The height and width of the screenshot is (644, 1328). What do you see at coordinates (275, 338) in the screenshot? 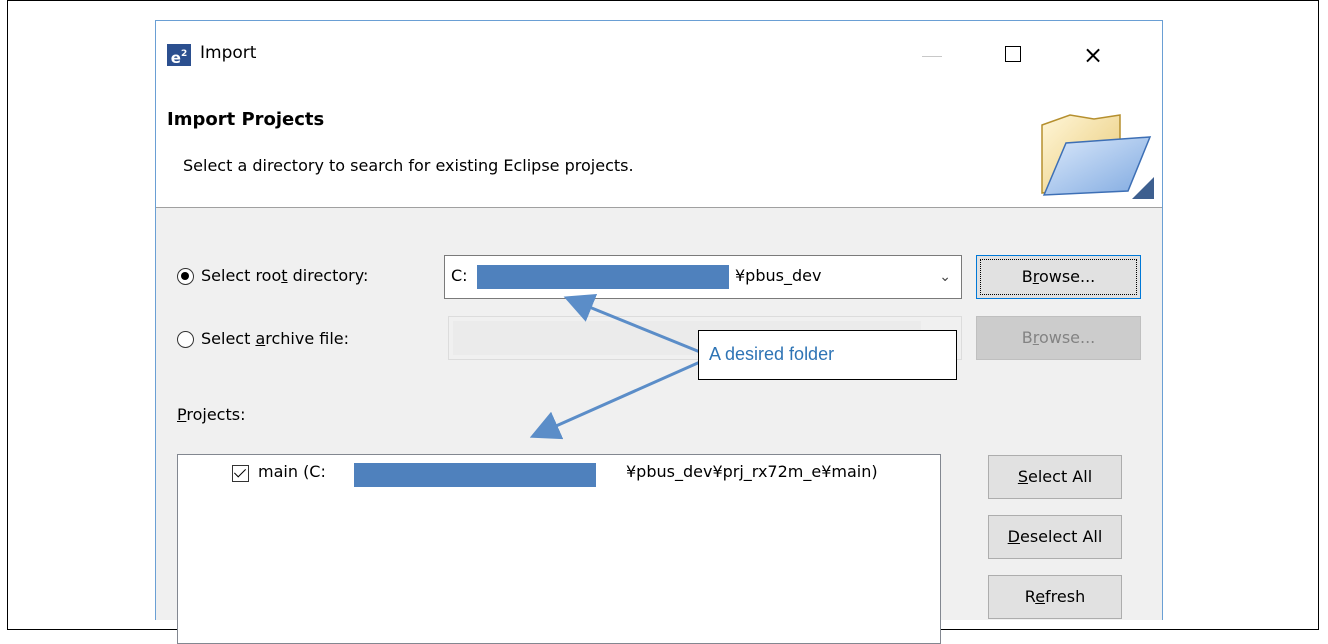
I see `archive-file-label: Select archive file:` at bounding box center [275, 338].